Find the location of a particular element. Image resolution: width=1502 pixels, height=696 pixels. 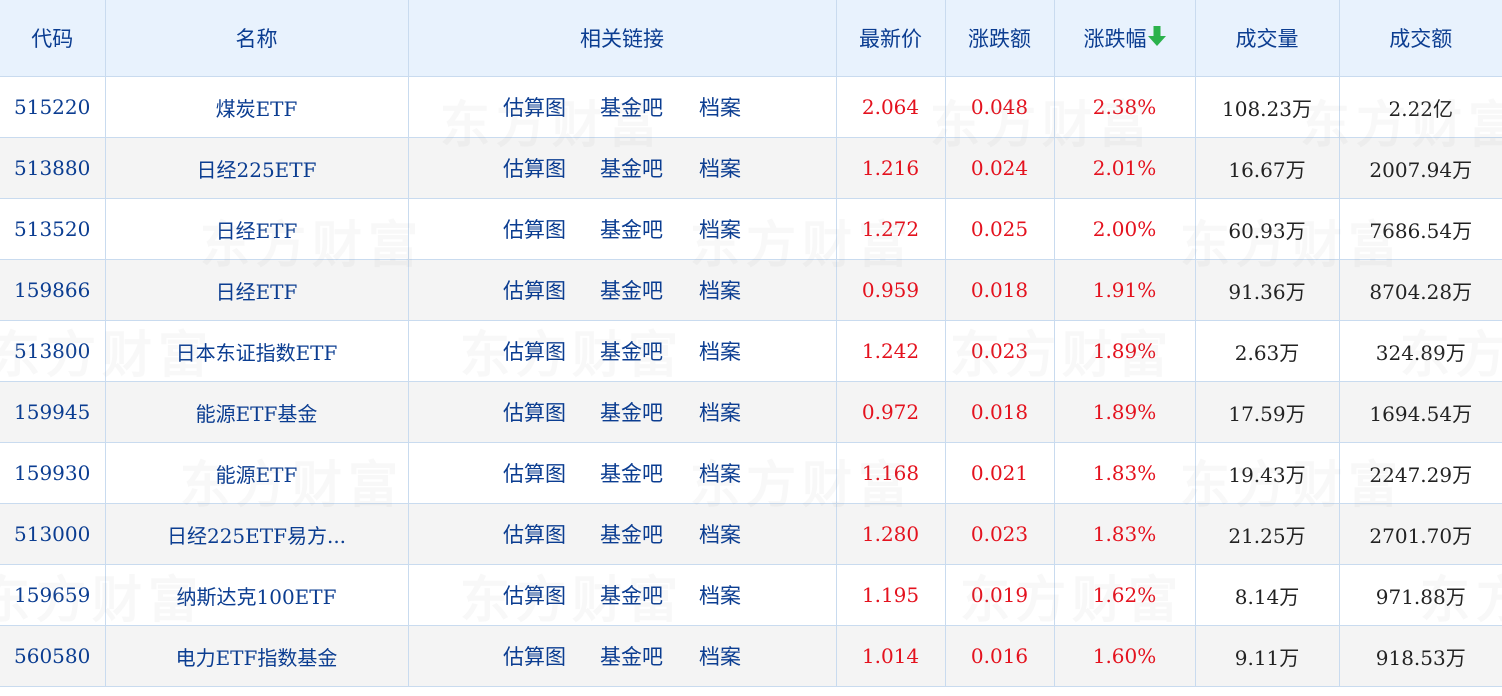

volume: 21.25万 is located at coordinates (1267, 534).